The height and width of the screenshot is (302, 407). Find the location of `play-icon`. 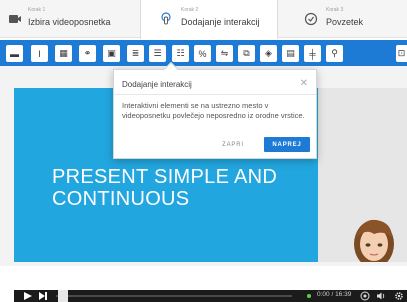

play-icon is located at coordinates (28, 296).